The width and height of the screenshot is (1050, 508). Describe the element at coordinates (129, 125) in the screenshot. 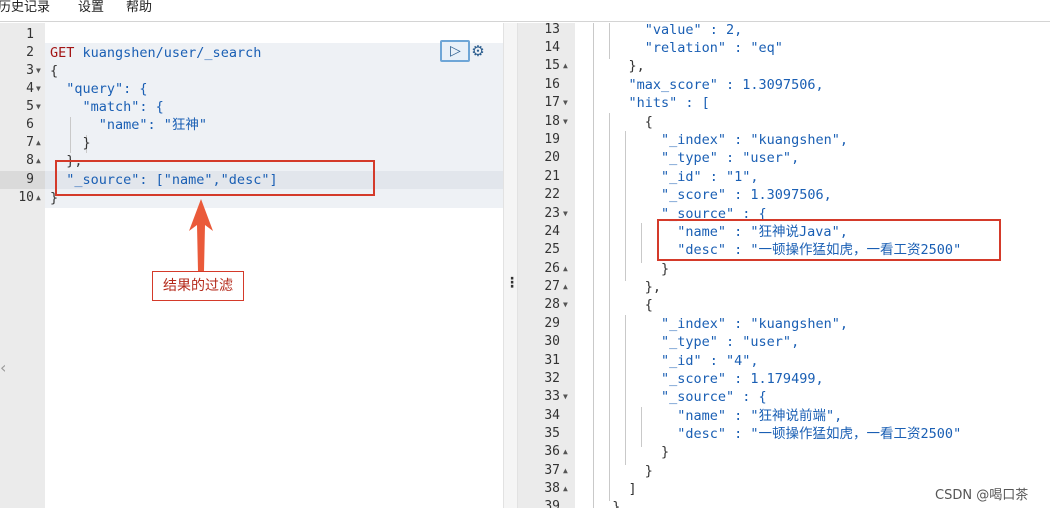

I see `code-line: "name": "狂神"` at that location.